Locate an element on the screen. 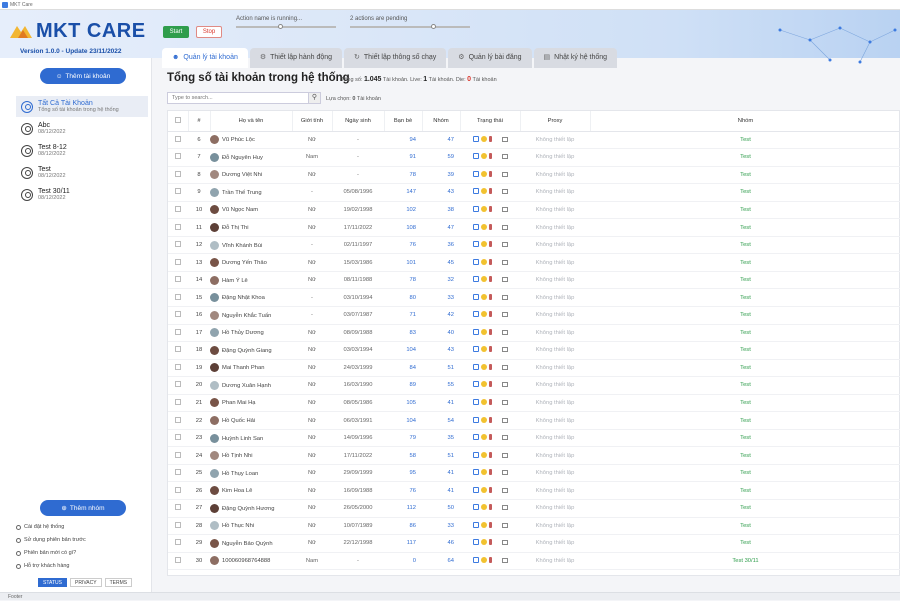 The image size is (900, 601). account-group-abc: Abc 08/12/2022 is located at coordinates (82, 128).